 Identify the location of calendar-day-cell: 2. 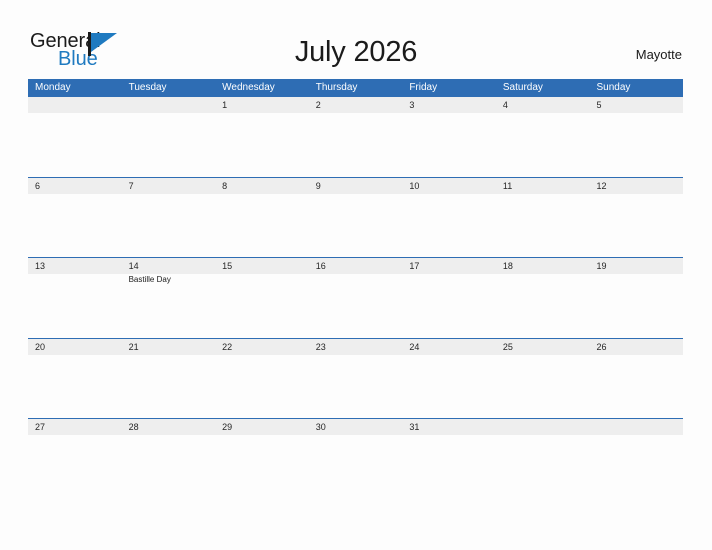
(356, 137).